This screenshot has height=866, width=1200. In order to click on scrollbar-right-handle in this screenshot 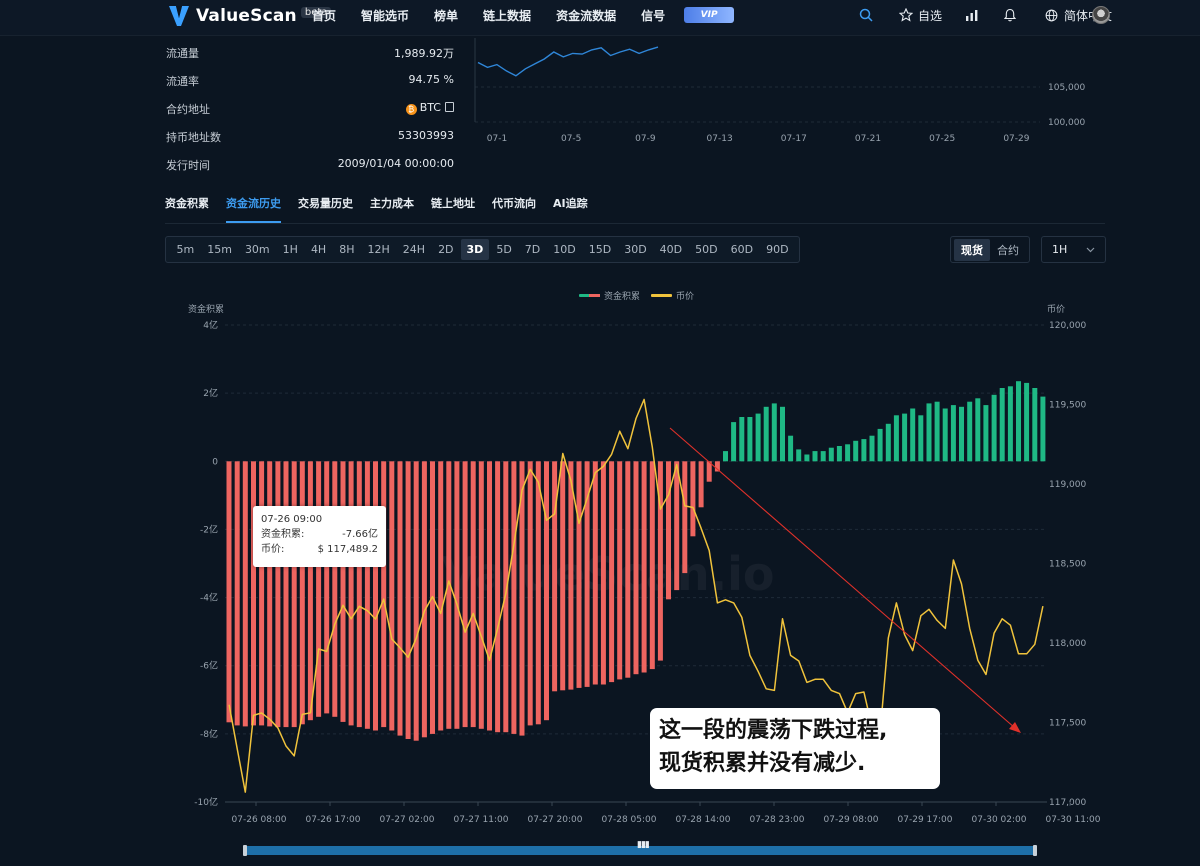, I will do `click(1035, 850)`.